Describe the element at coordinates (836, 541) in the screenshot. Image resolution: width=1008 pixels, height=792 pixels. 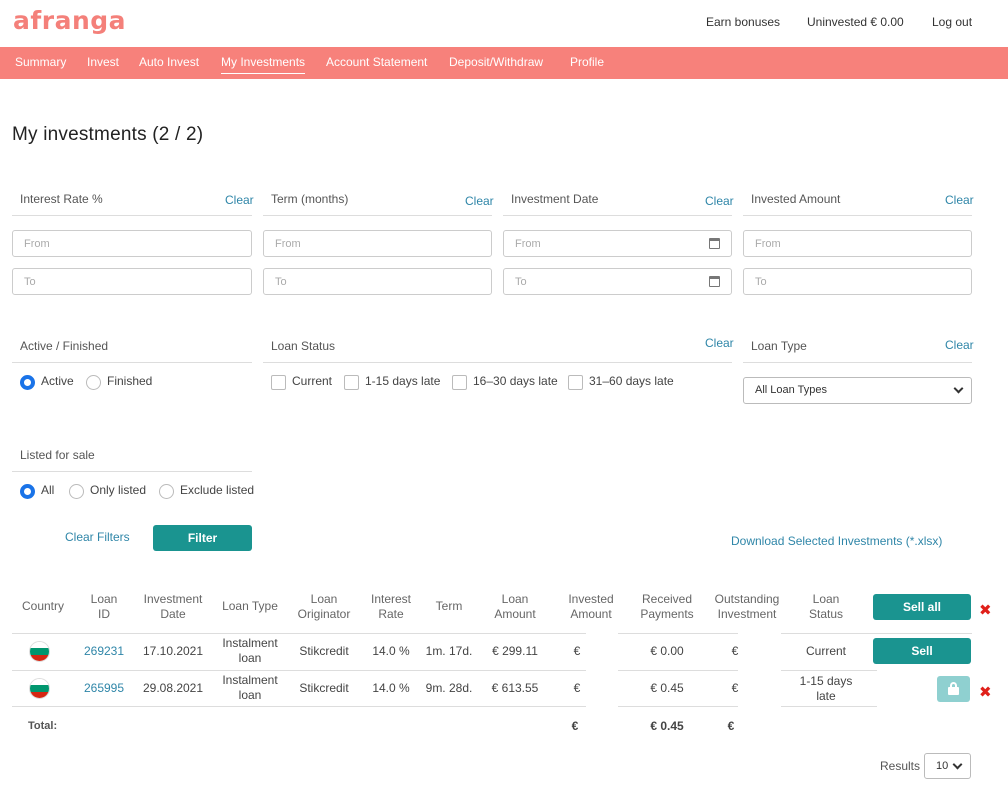
I see `download-xlsx-link: Download Selected Investments (*.xlsx)` at that location.